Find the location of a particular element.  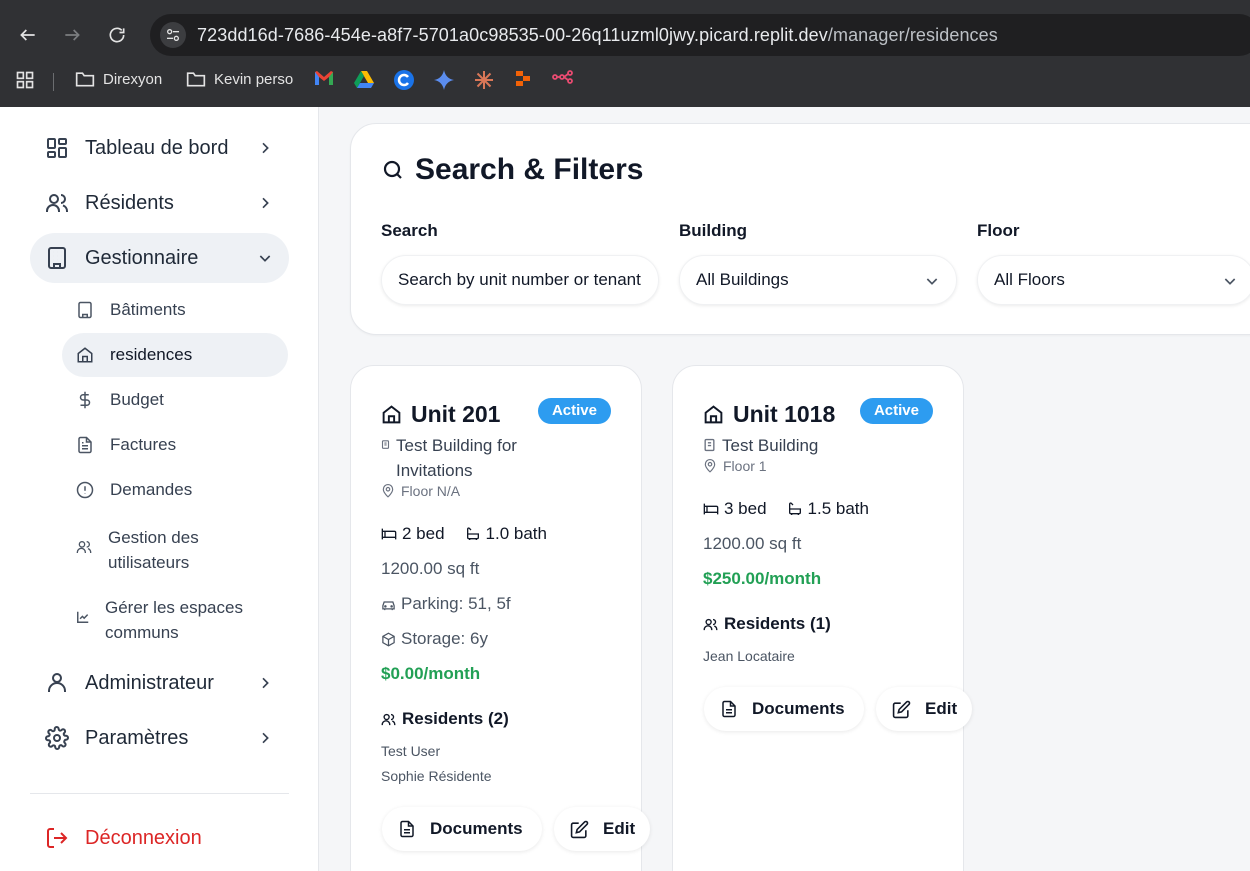

storage-info: Storage: 6y is located at coordinates (434, 639).